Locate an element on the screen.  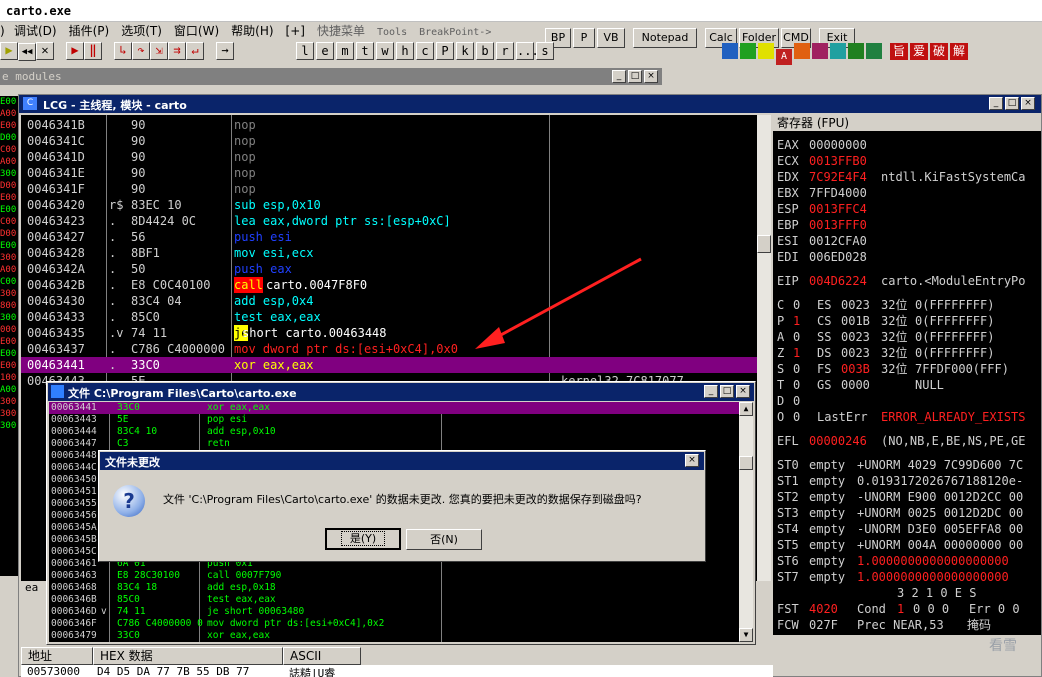
menu-item: 选项(T) is located at coordinates (141, 31).